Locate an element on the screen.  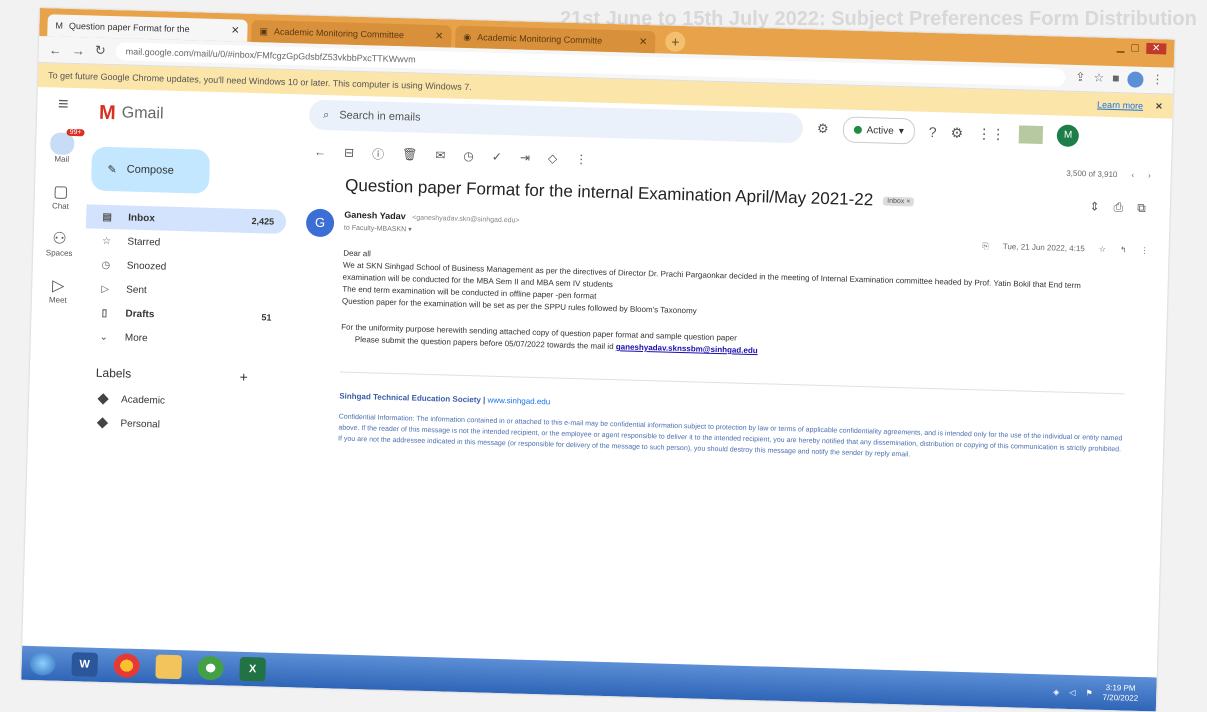
compose-button: ✎ Compose is located at coordinates (150, 170).